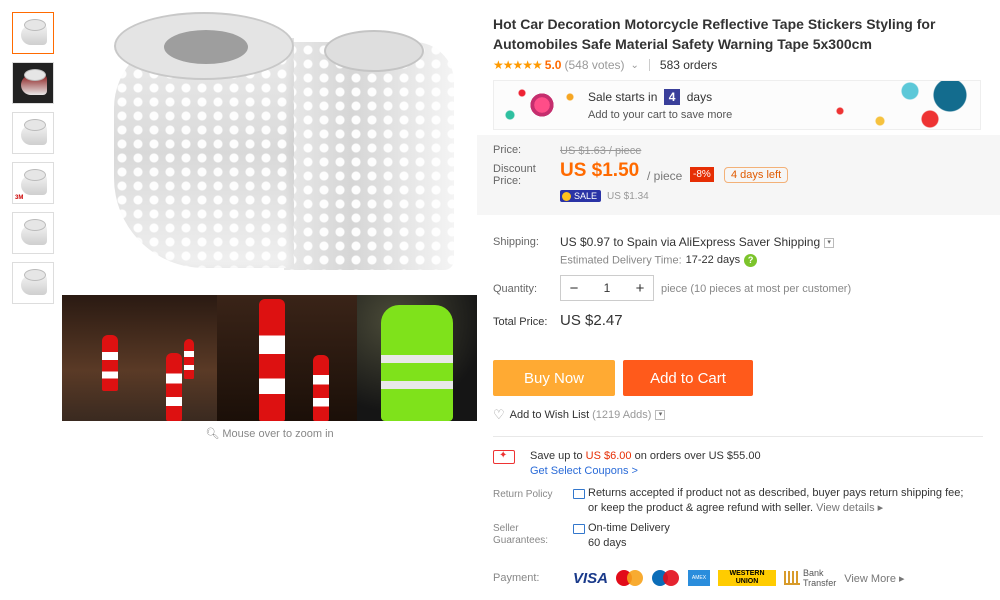 The height and width of the screenshot is (600, 1000). Describe the element at coordinates (579, 494) in the screenshot. I see `return-policy-icon` at that location.